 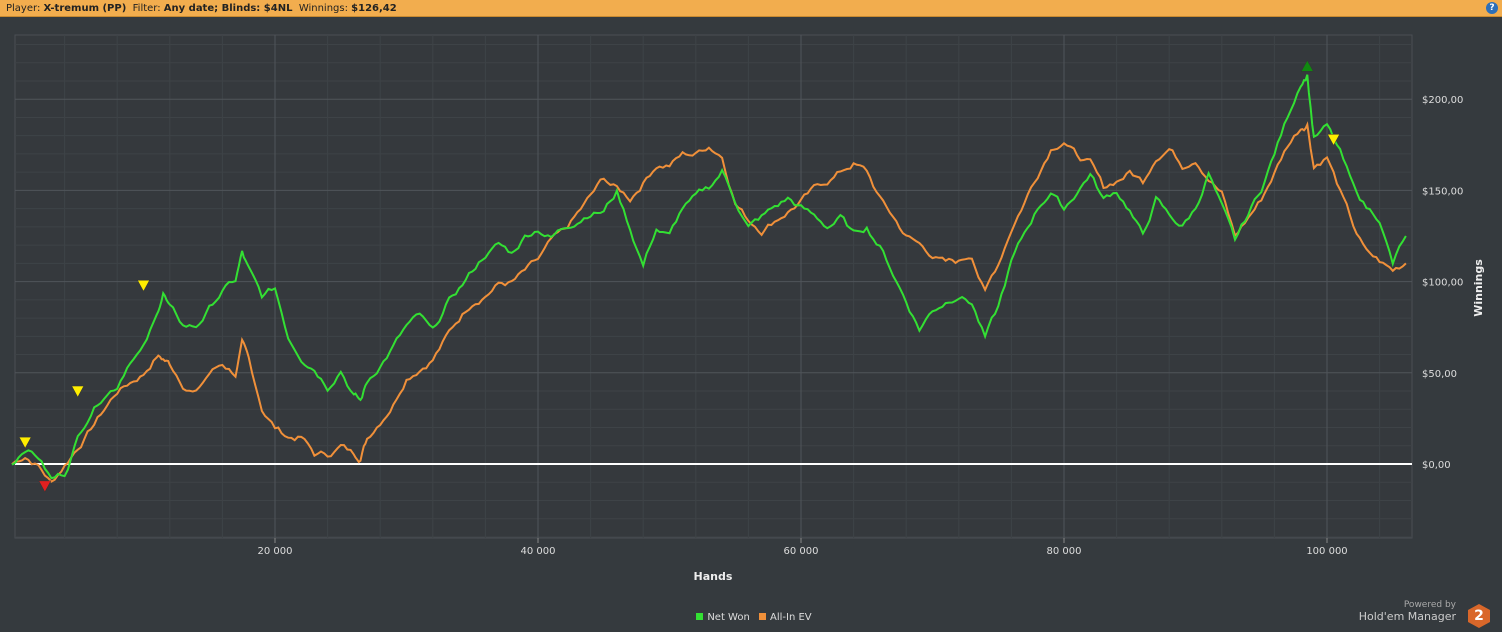 What do you see at coordinates (85, 8) in the screenshot?
I see `player-name: X-tremum (PP)` at bounding box center [85, 8].